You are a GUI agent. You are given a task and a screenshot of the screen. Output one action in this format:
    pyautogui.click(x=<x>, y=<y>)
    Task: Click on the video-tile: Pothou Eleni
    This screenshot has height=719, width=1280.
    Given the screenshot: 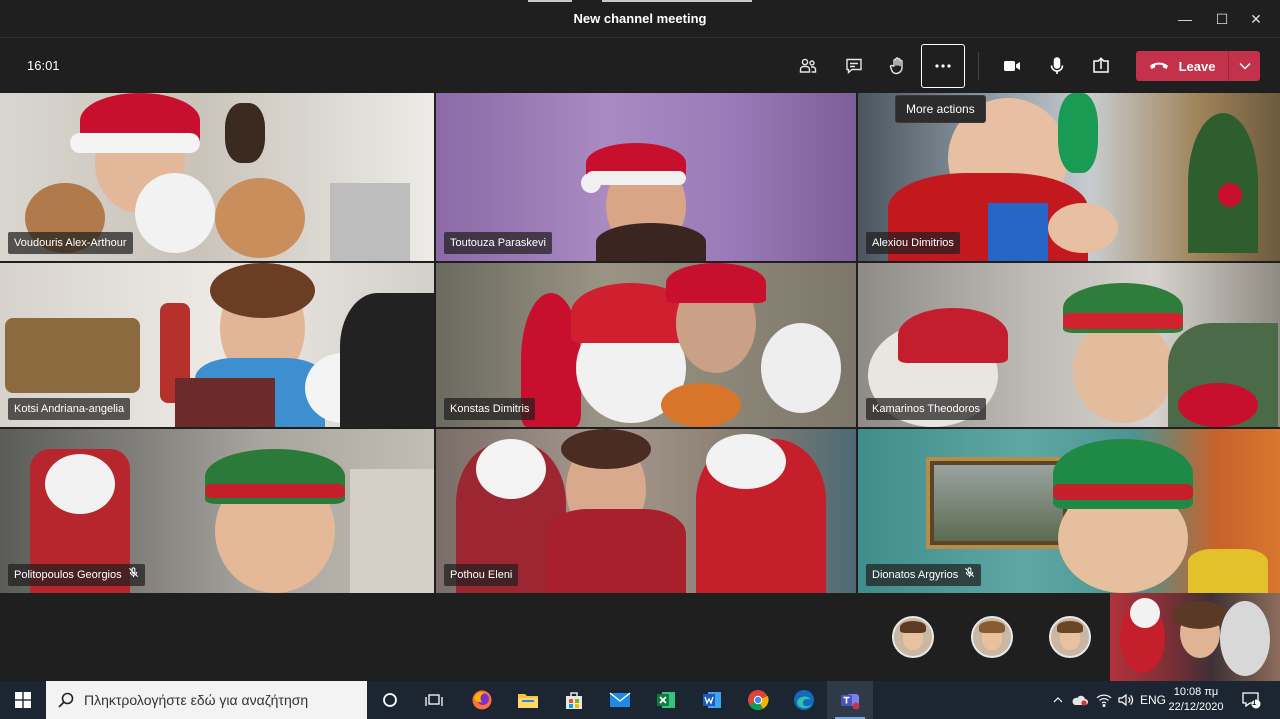 What is the action you would take?
    pyautogui.click(x=646, y=511)
    